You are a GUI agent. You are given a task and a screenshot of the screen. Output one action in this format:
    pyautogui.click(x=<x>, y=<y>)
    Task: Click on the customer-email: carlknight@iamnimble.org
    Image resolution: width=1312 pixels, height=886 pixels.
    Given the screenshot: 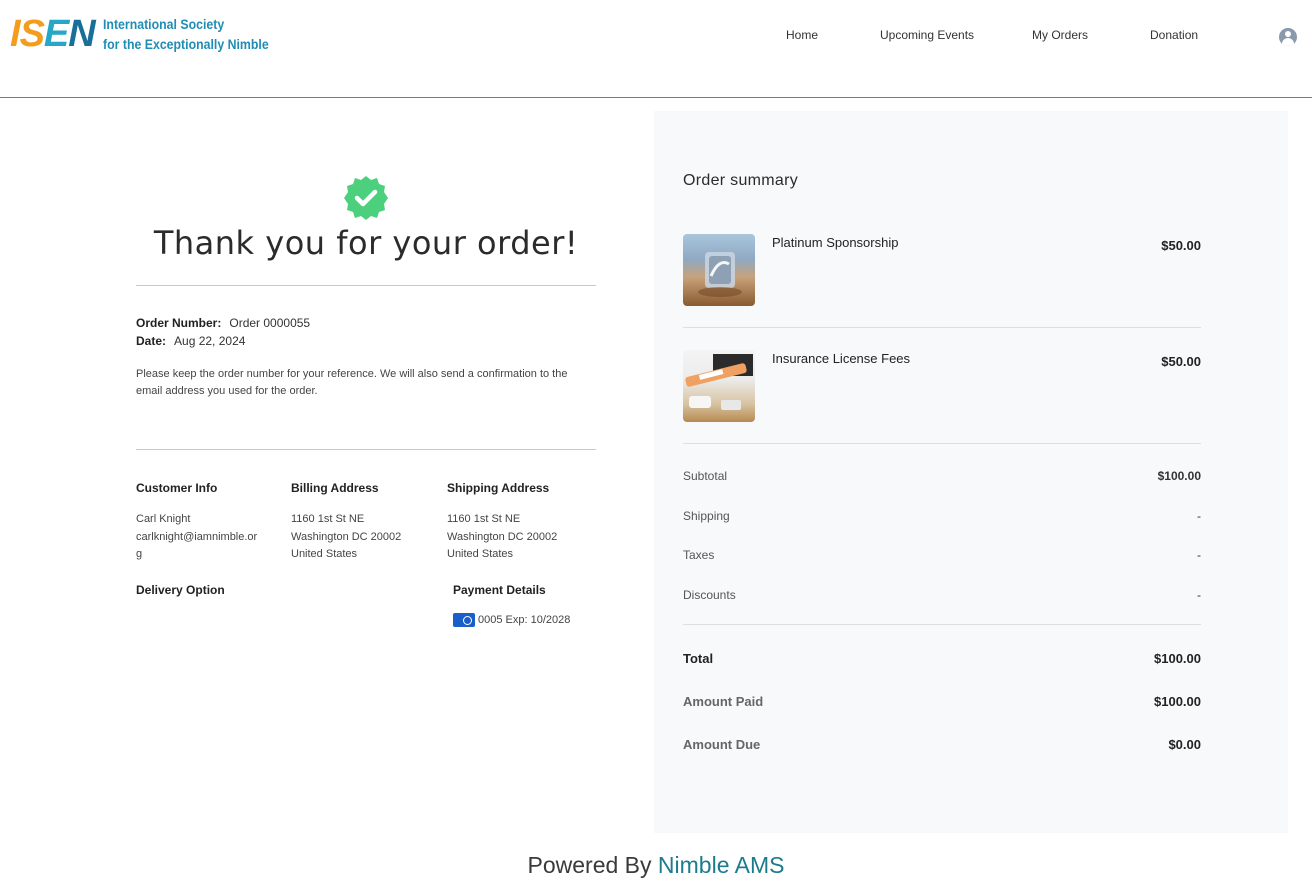 What is the action you would take?
    pyautogui.click(x=197, y=545)
    